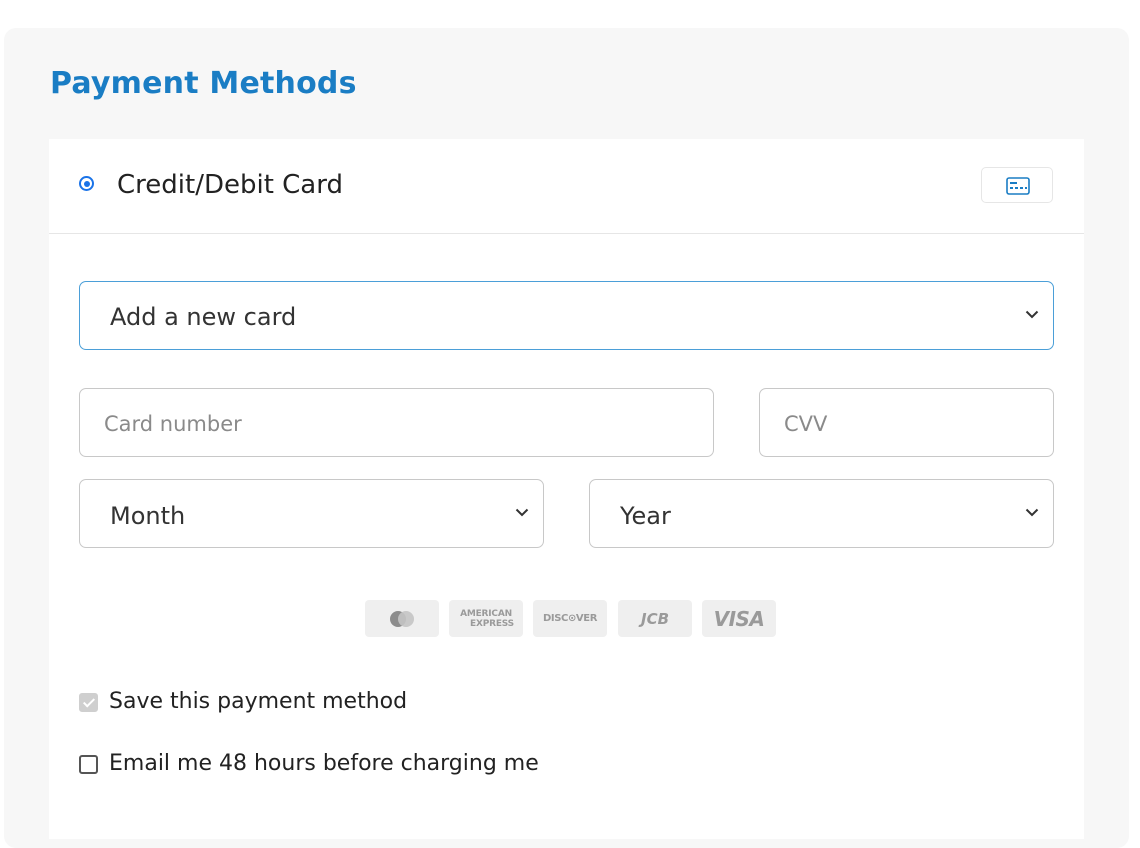 The width and height of the screenshot is (1140, 848). I want to click on save-payment-label: Save this payment method, so click(258, 701).